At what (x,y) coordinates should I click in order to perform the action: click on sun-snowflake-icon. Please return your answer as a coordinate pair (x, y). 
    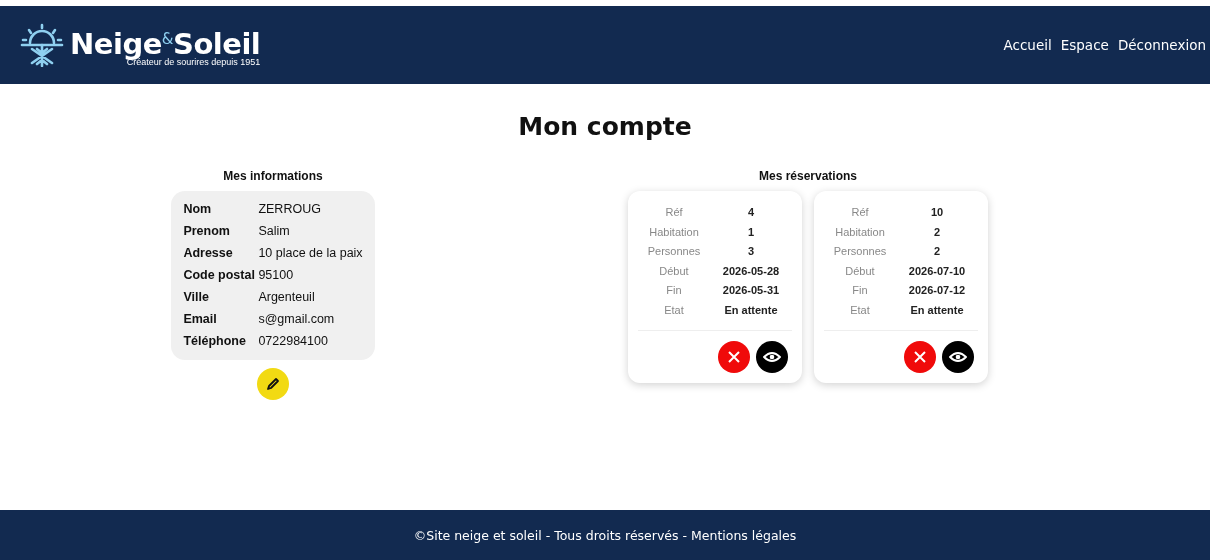
    Looking at the image, I should click on (42, 45).